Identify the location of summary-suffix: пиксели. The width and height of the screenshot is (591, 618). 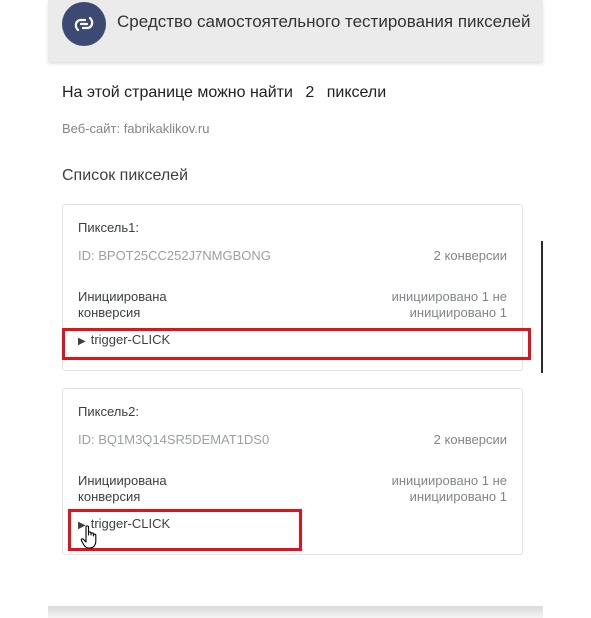
(356, 92).